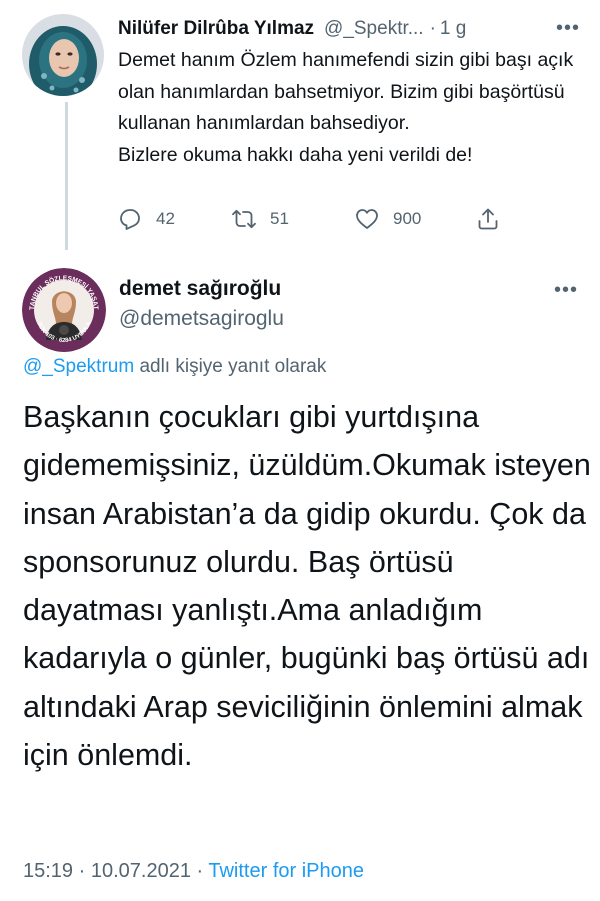  I want to click on retweet-icon, so click(244, 219).